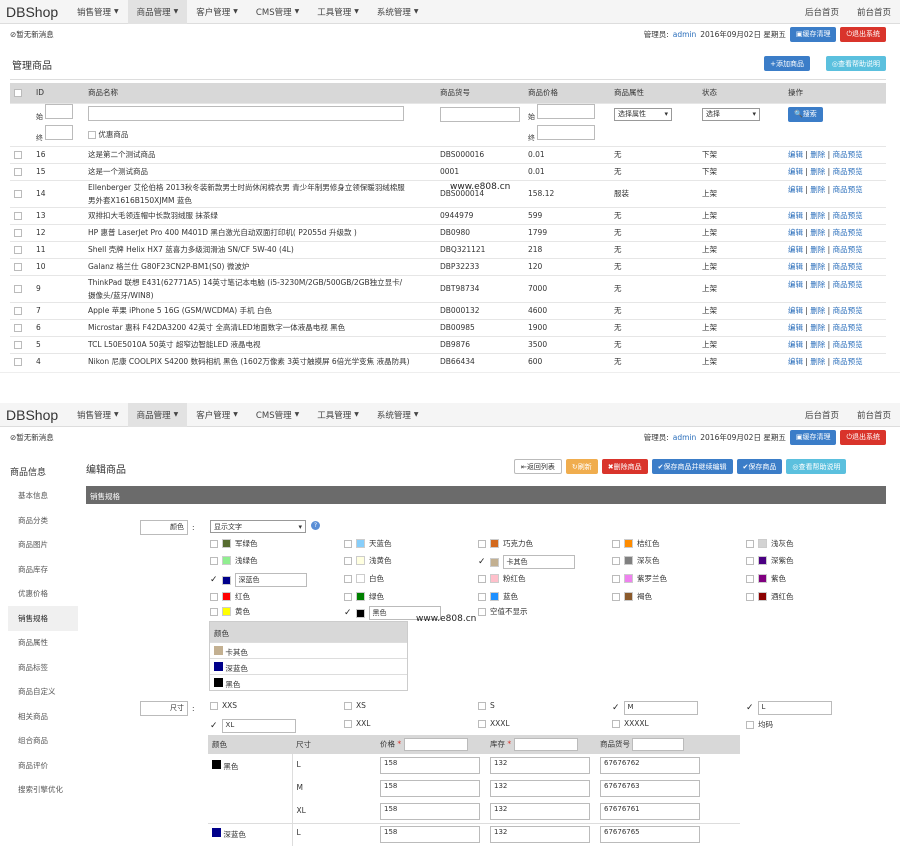 This screenshot has width=900, height=846. What do you see at coordinates (581, 466) in the screenshot?
I see `refresh-button: ↻ 刷新` at bounding box center [581, 466].